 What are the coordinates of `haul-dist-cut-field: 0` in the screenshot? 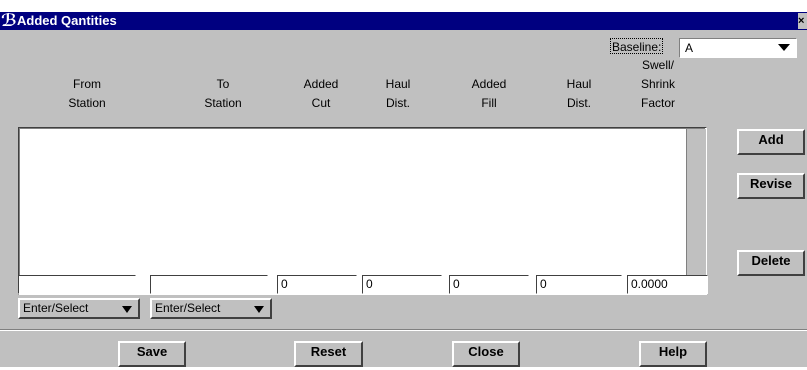 It's located at (402, 284).